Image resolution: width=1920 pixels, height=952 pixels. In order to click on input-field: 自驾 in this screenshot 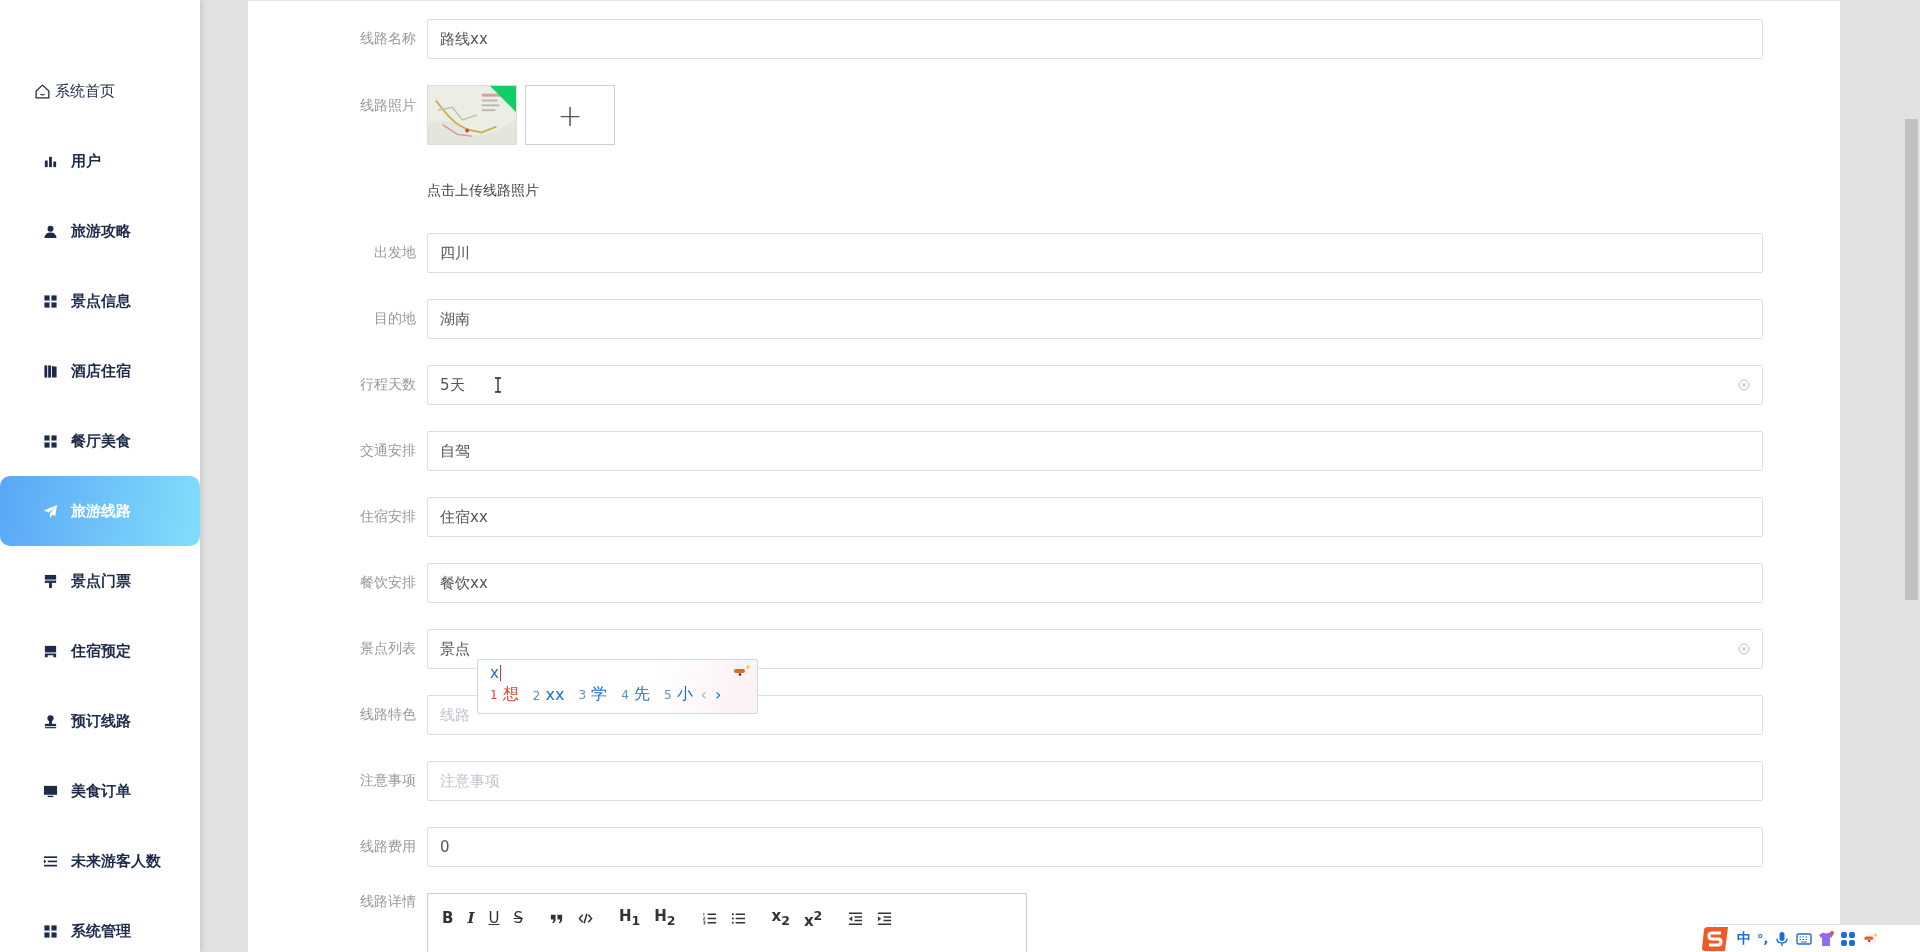, I will do `click(1095, 451)`.